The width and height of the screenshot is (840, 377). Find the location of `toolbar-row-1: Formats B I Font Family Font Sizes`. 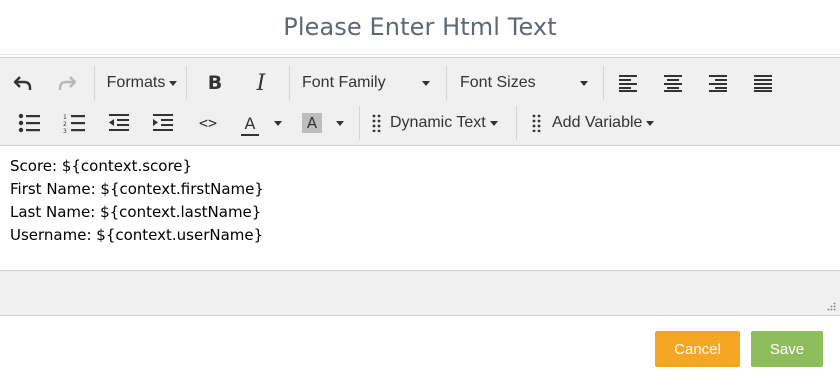

toolbar-row-1: Formats B I Font Family Font Sizes is located at coordinates (420, 83).